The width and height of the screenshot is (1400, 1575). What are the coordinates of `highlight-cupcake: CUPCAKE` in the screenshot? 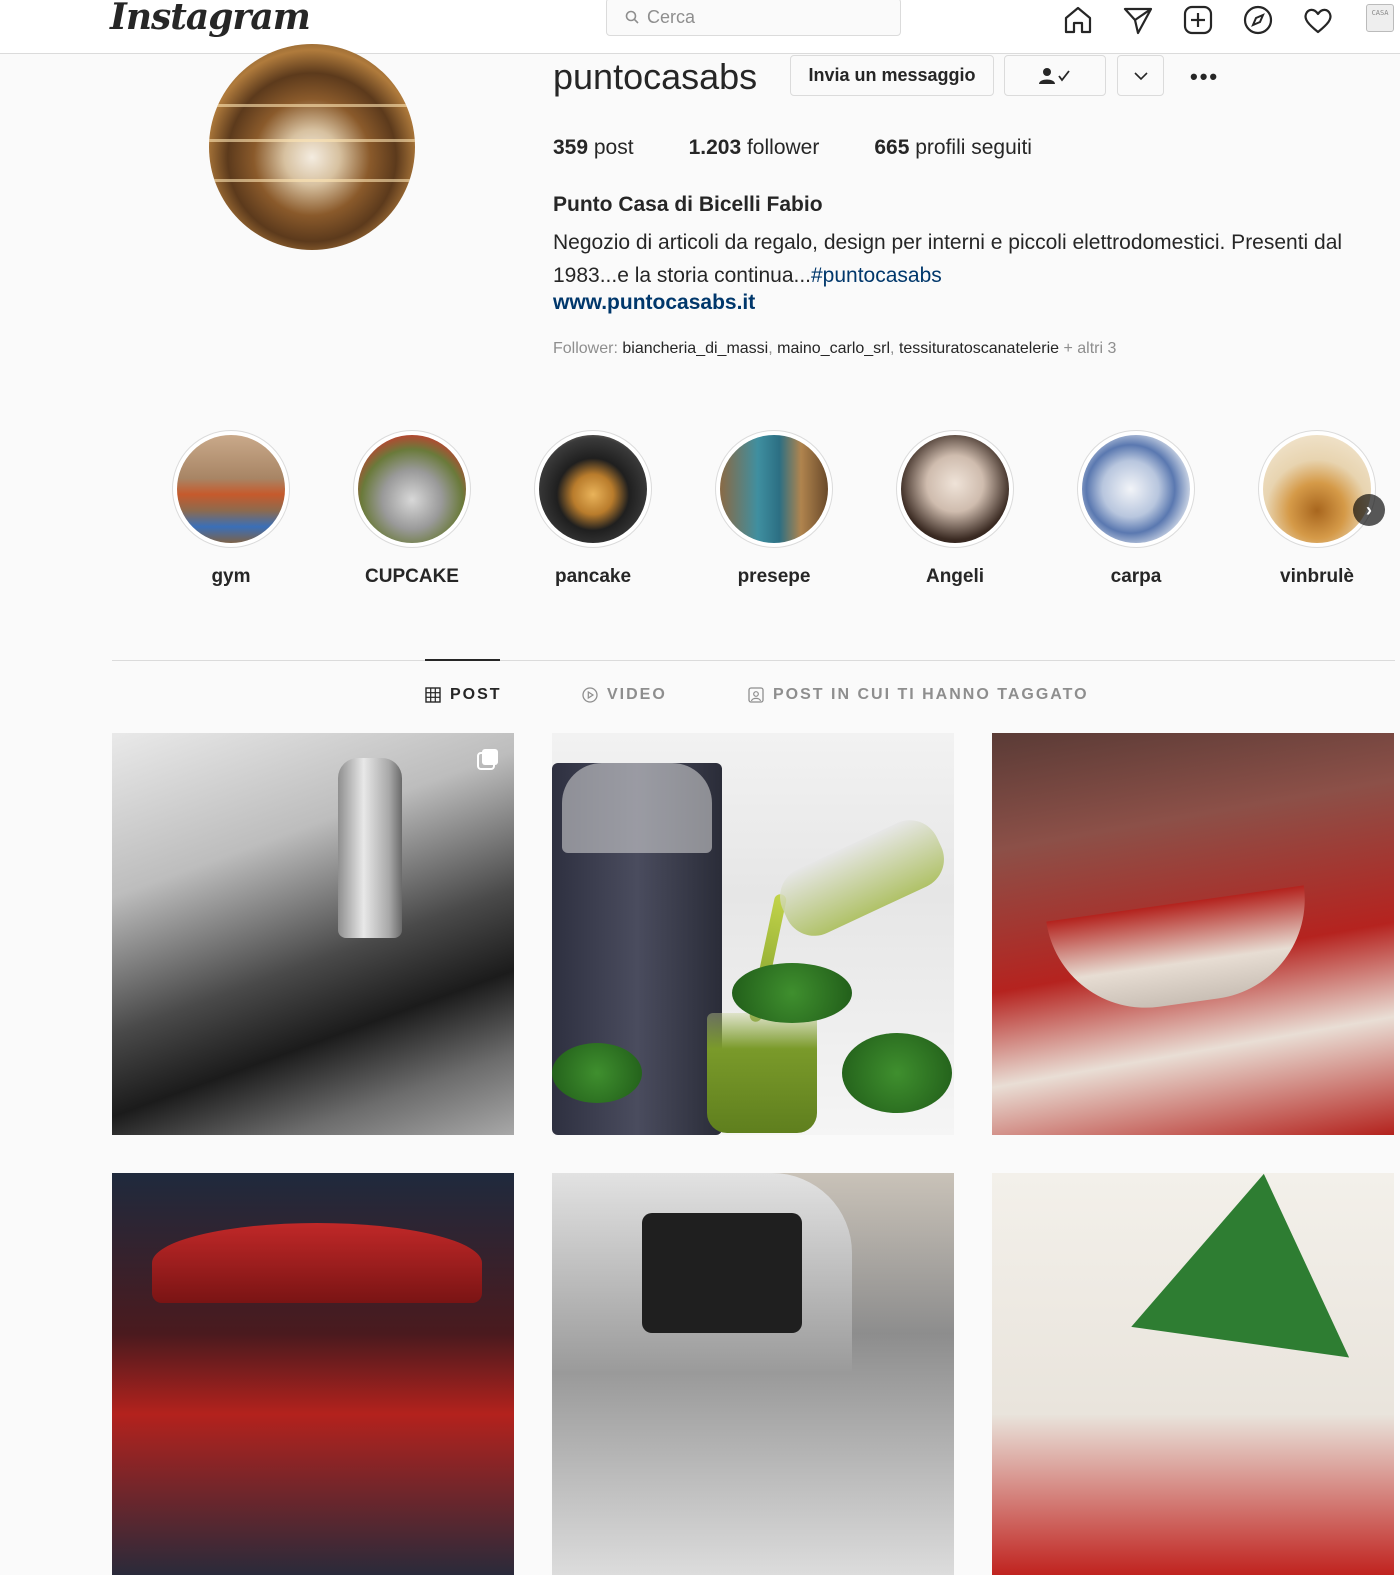 It's located at (412, 509).